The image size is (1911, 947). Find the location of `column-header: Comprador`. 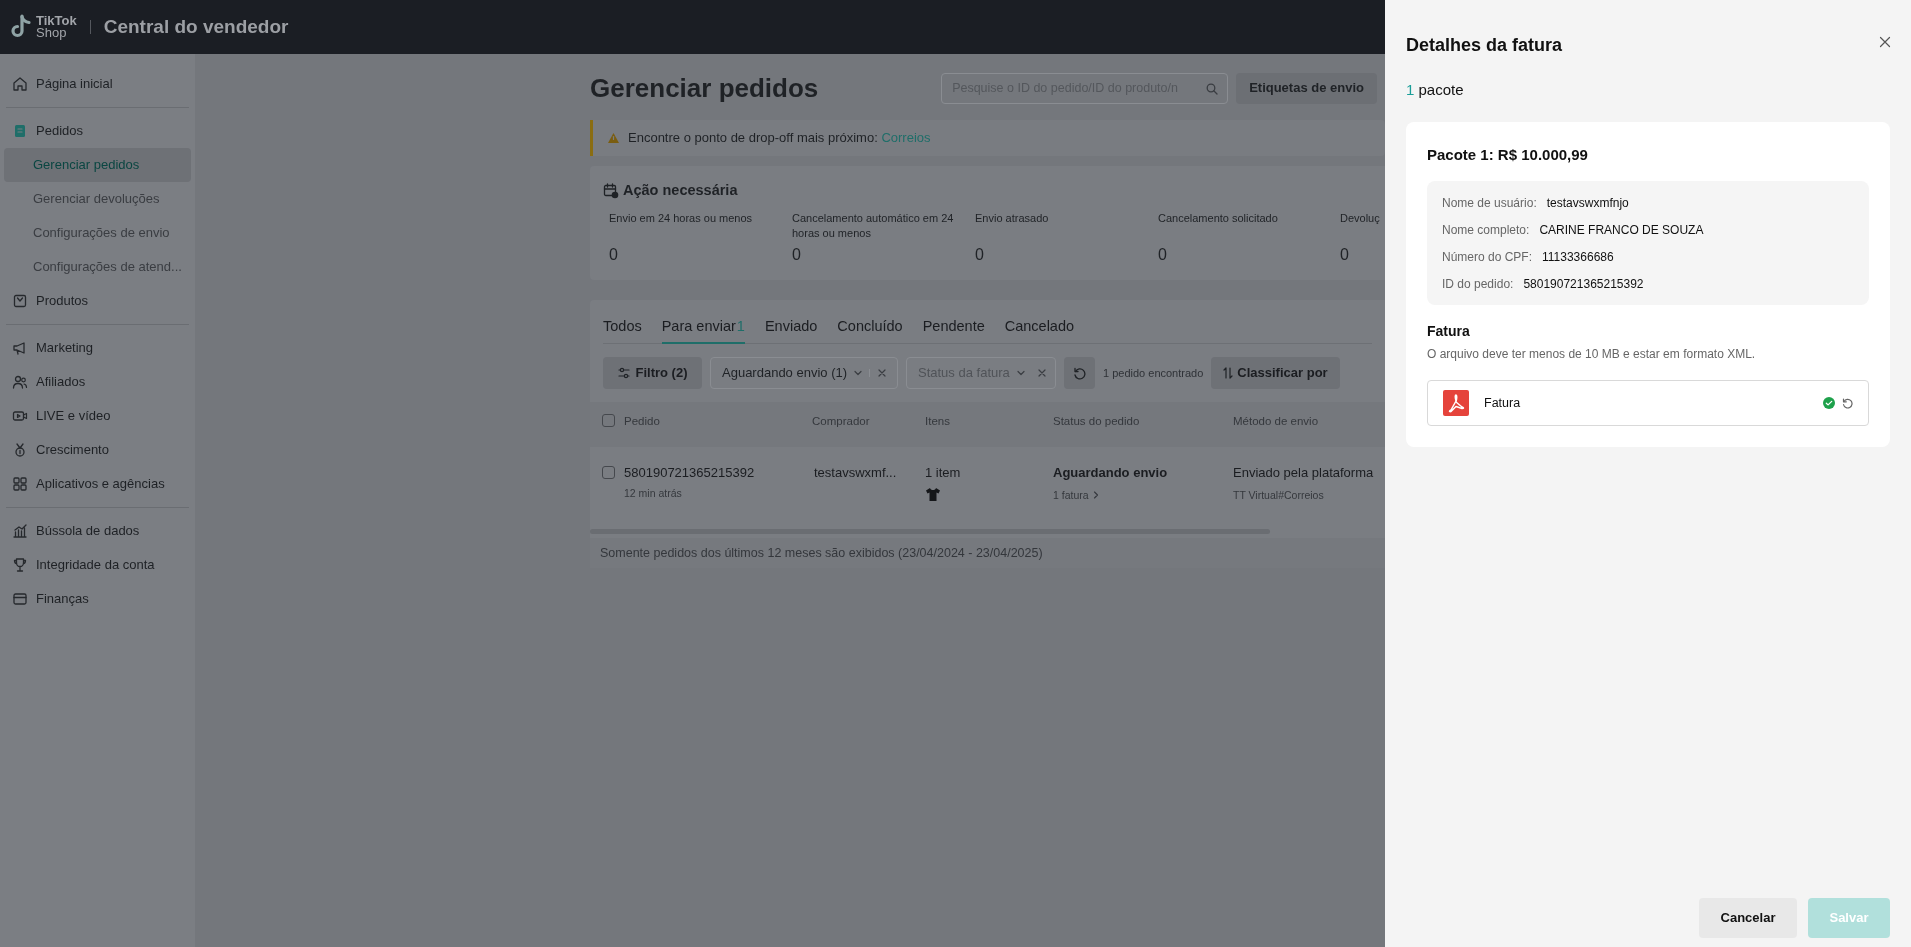

column-header: Comprador is located at coordinates (841, 421).